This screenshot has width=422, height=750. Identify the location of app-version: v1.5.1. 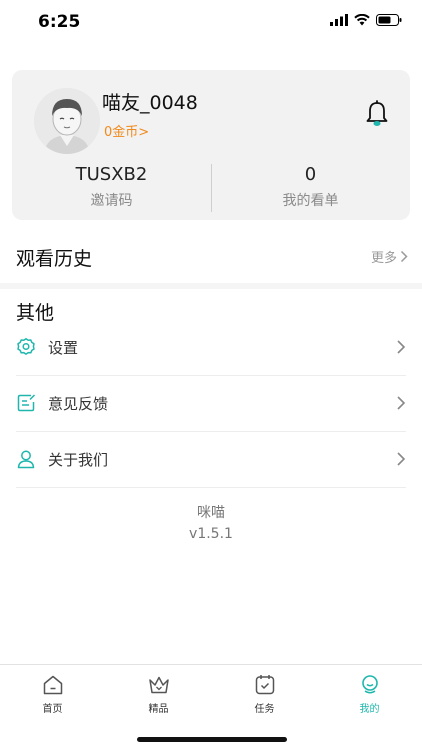
(211, 534).